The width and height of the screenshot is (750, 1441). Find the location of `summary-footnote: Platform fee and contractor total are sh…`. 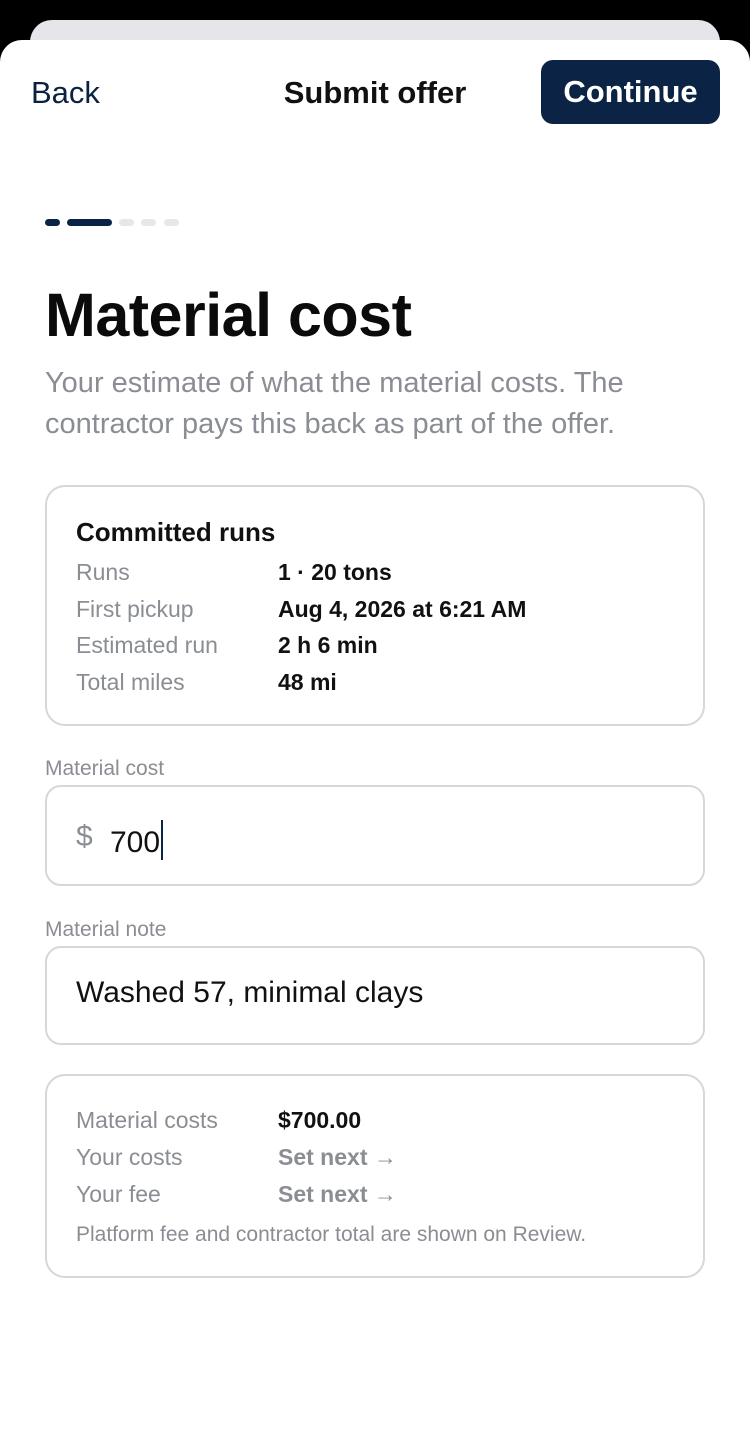

summary-footnote: Platform fee and contractor total are sh… is located at coordinates (331, 1234).